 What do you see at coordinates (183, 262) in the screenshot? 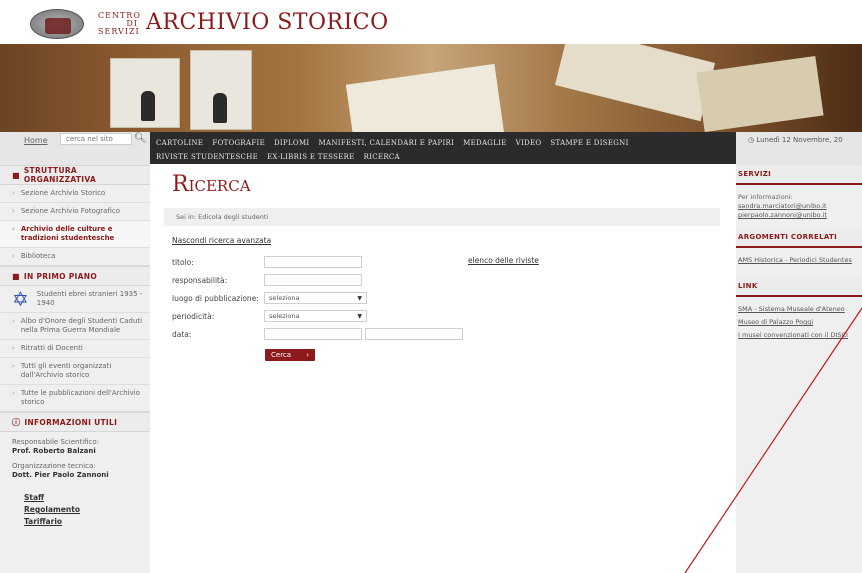
I see `titolo-label: titolo:` at bounding box center [183, 262].